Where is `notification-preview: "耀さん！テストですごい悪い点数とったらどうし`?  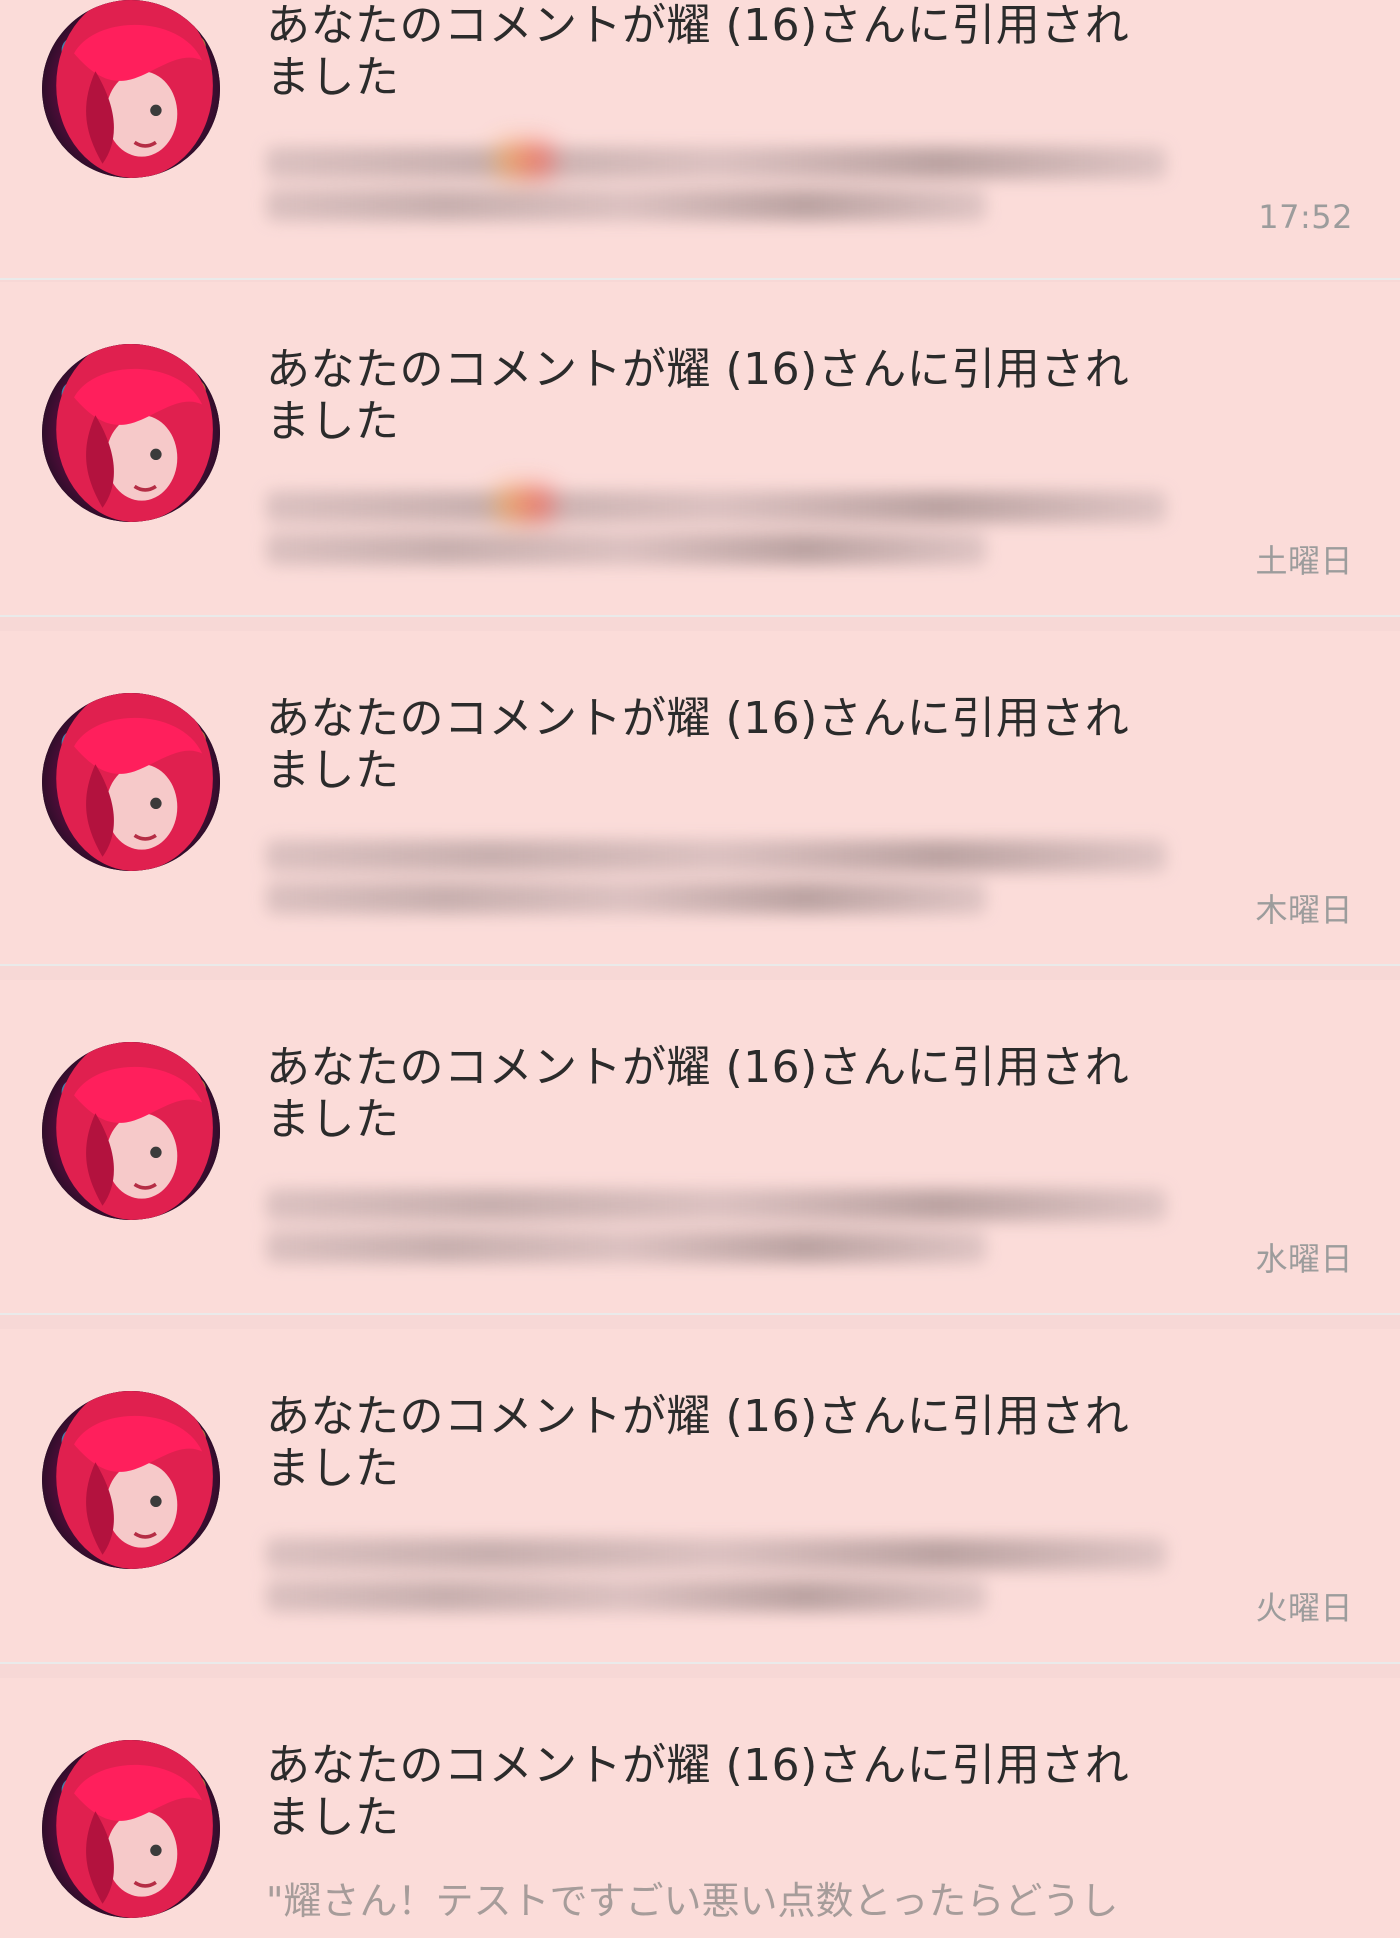 notification-preview: "耀さん！テストですごい悪い点数とったらどうし is located at coordinates (692, 1901).